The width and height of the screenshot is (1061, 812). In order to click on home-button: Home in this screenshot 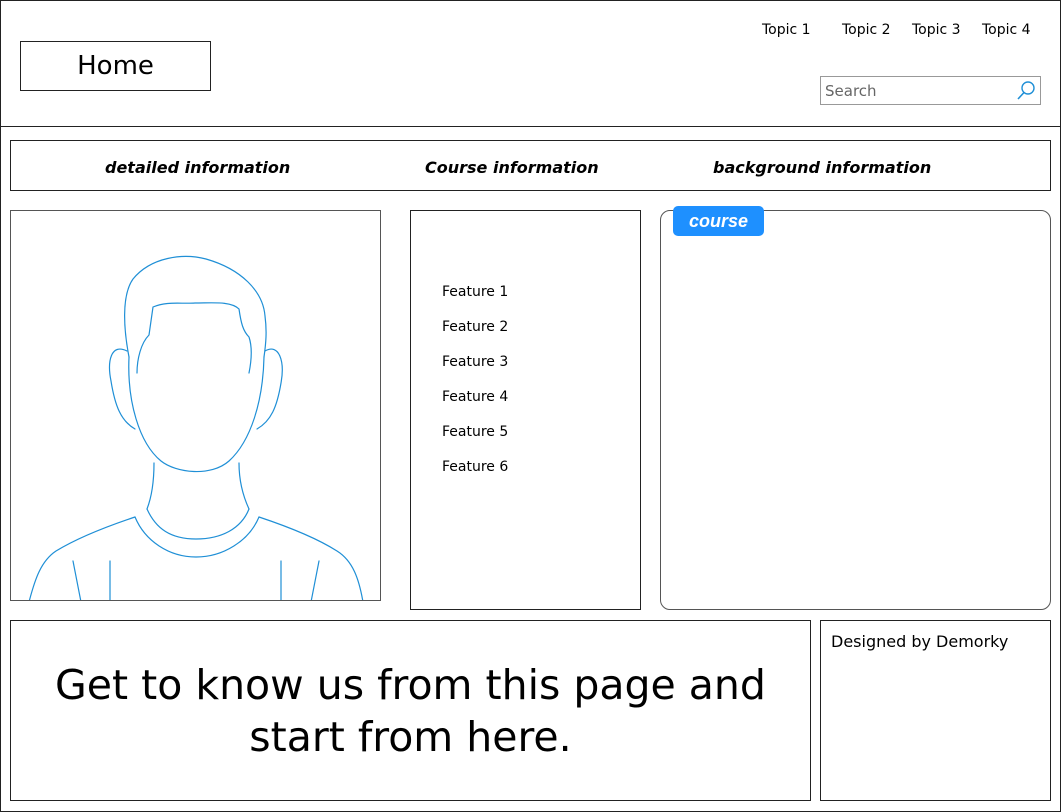, I will do `click(115, 66)`.